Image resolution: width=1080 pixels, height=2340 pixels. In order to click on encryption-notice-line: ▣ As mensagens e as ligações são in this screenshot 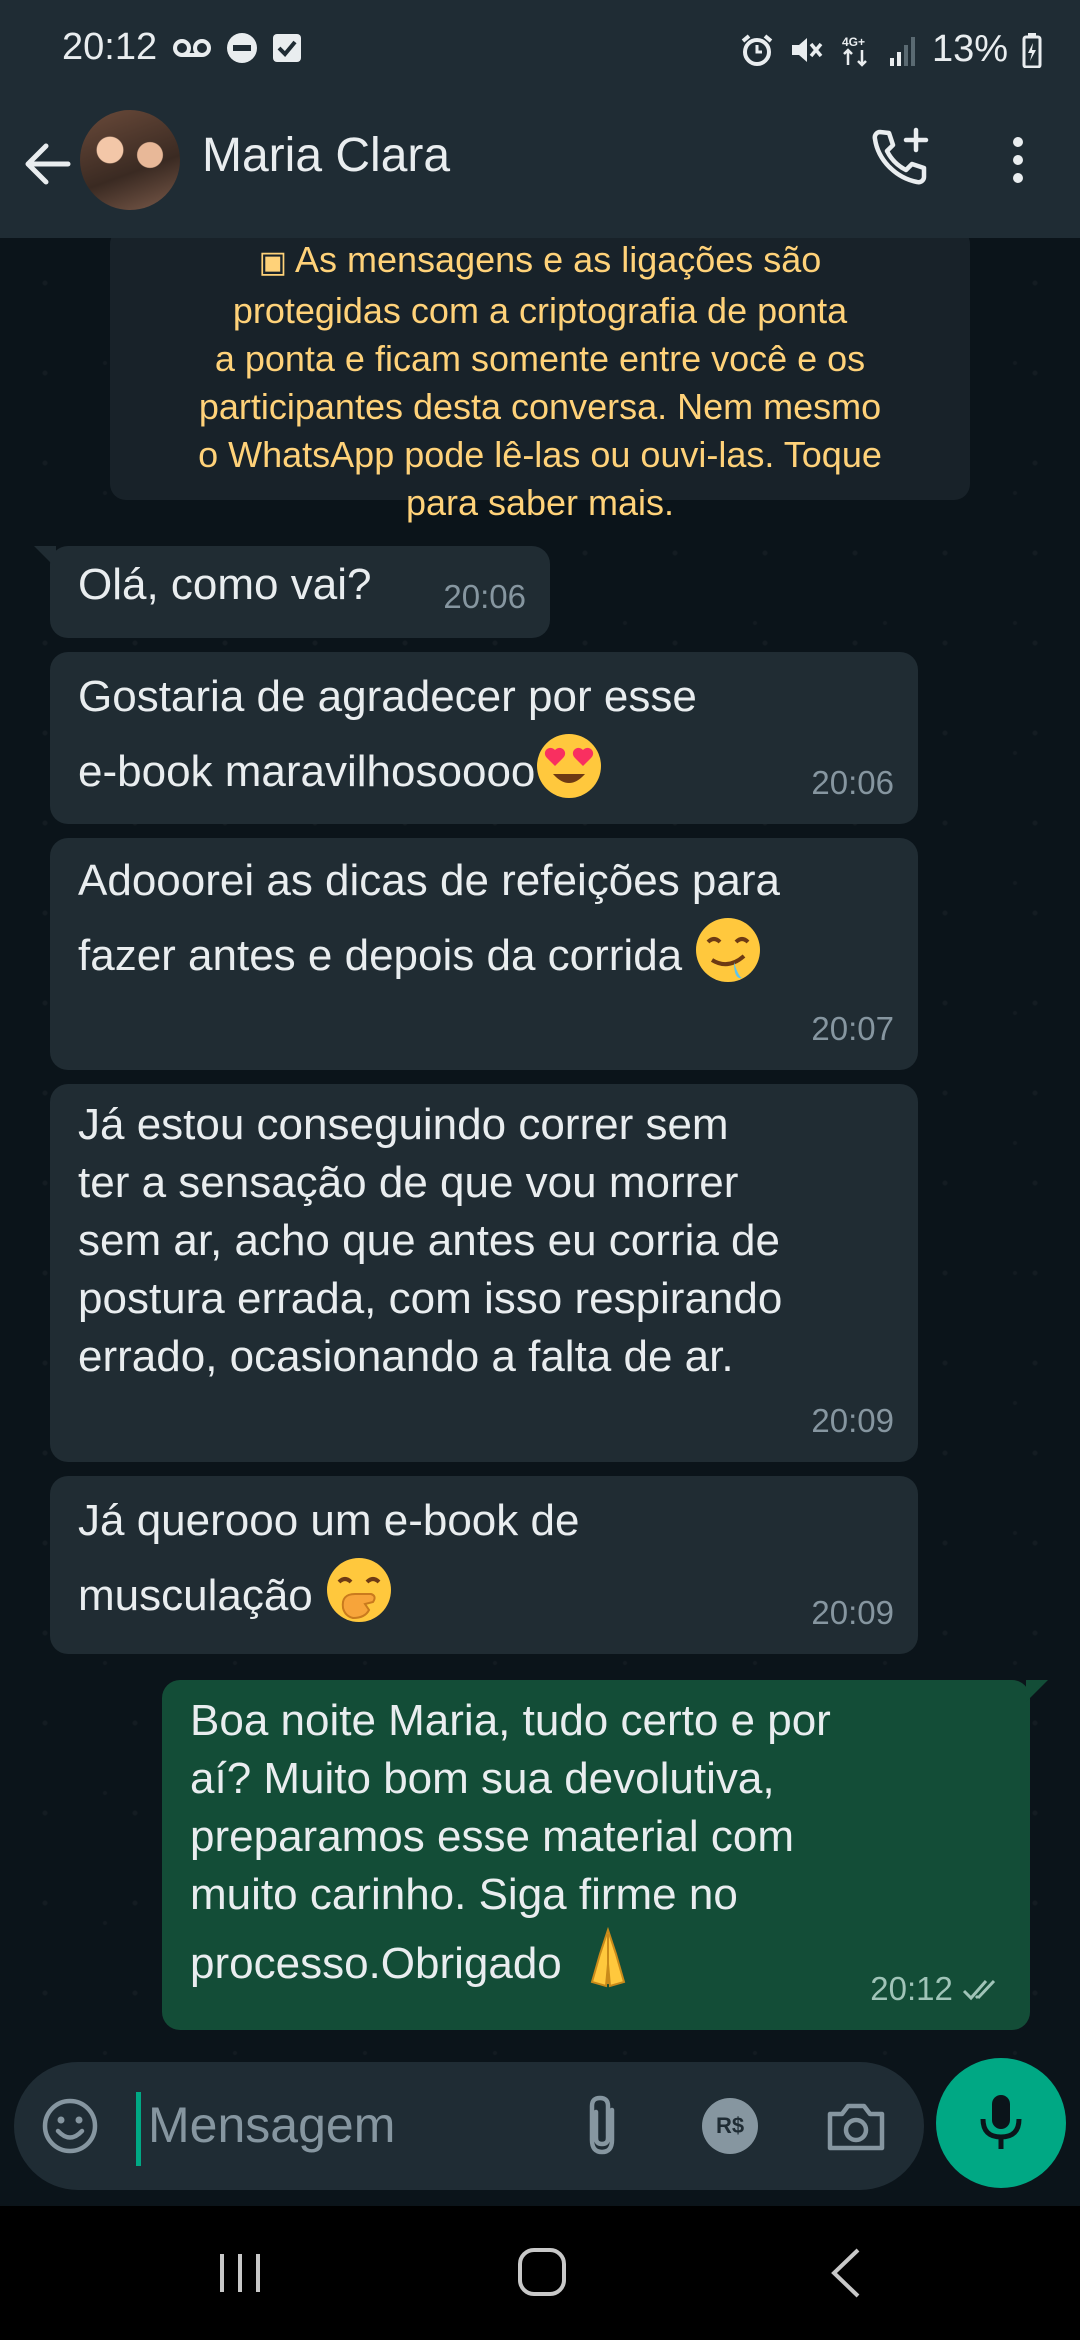, I will do `click(540, 262)`.